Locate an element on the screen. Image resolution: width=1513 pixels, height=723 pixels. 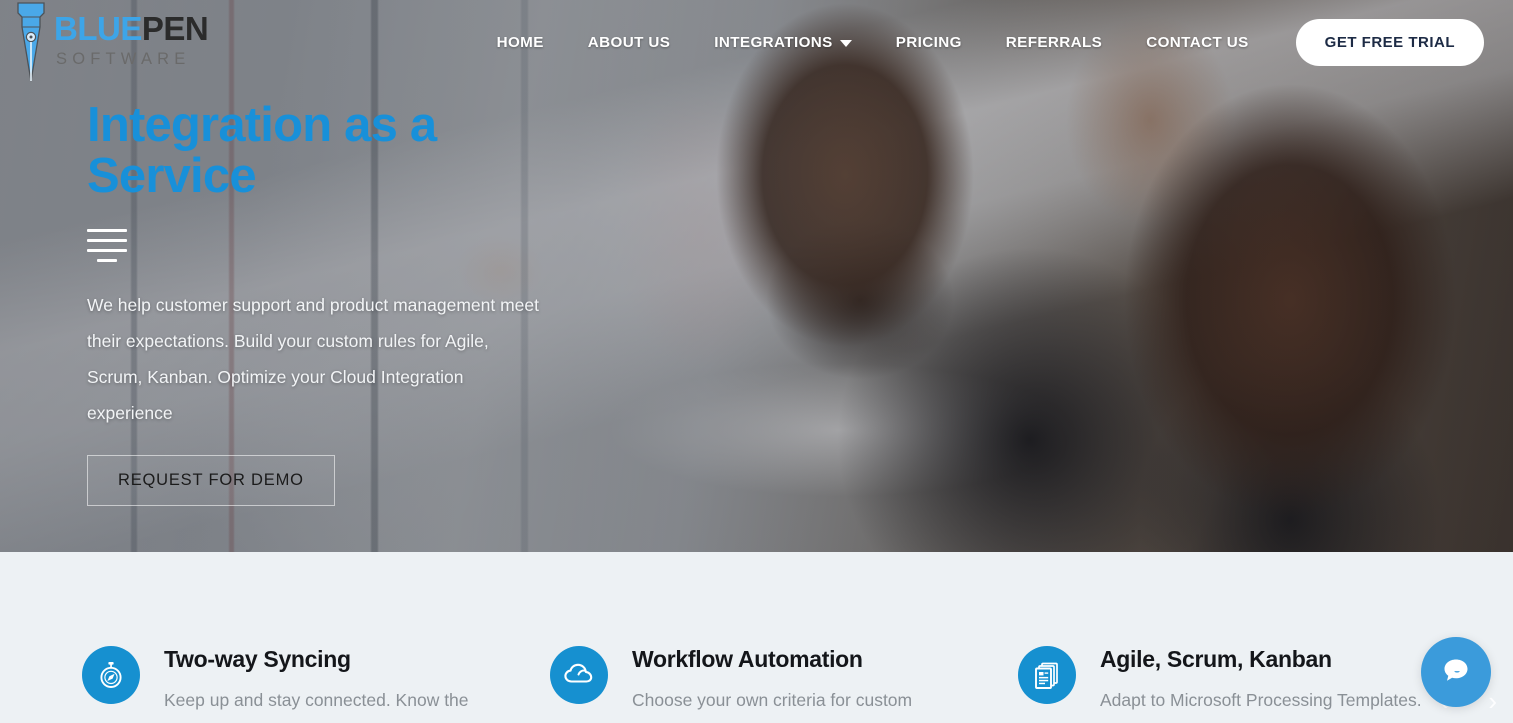
chevron-down-icon is located at coordinates (845, 43).